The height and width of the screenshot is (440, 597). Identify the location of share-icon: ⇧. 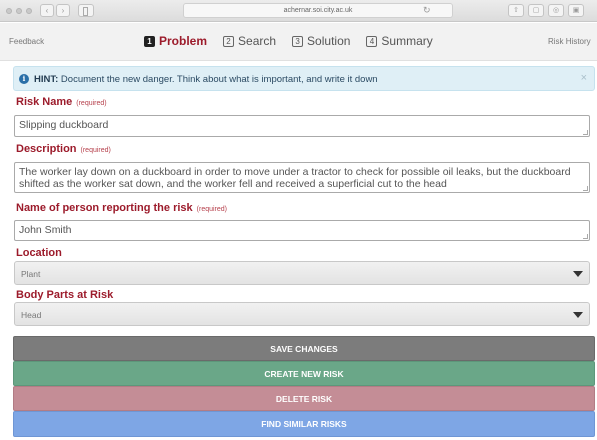
(516, 10).